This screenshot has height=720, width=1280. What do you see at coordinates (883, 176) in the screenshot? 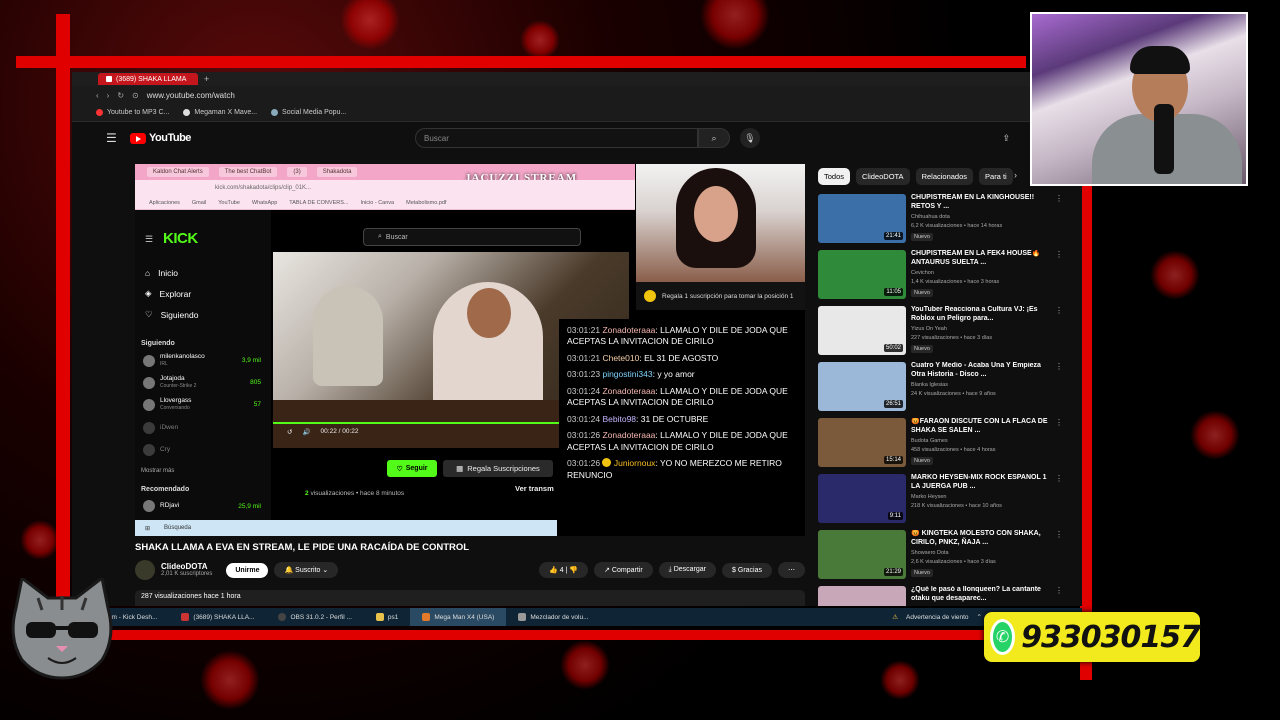
I see `chip-channel: ClideoDOTA` at bounding box center [883, 176].